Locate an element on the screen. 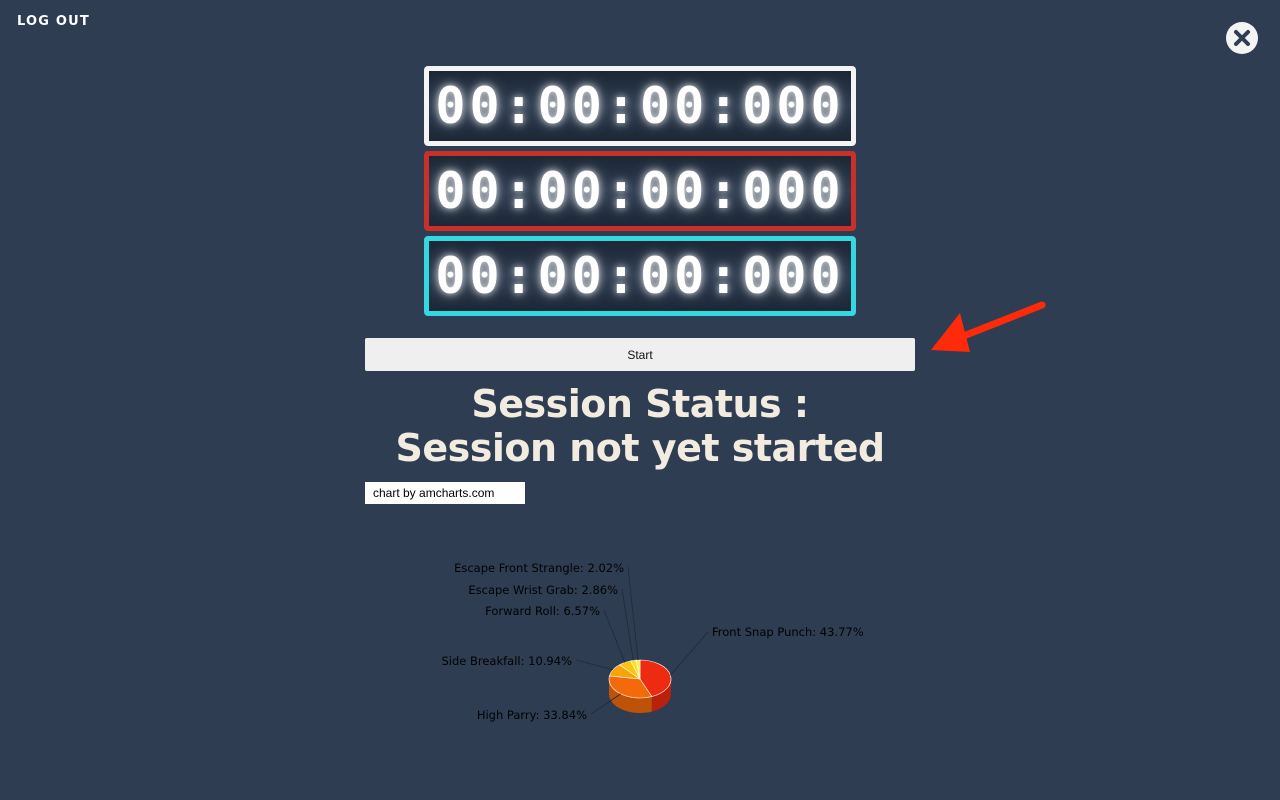 The width and height of the screenshot is (1280, 800). pie-slice-label: Forward Roll: 6.57% is located at coordinates (542, 611).